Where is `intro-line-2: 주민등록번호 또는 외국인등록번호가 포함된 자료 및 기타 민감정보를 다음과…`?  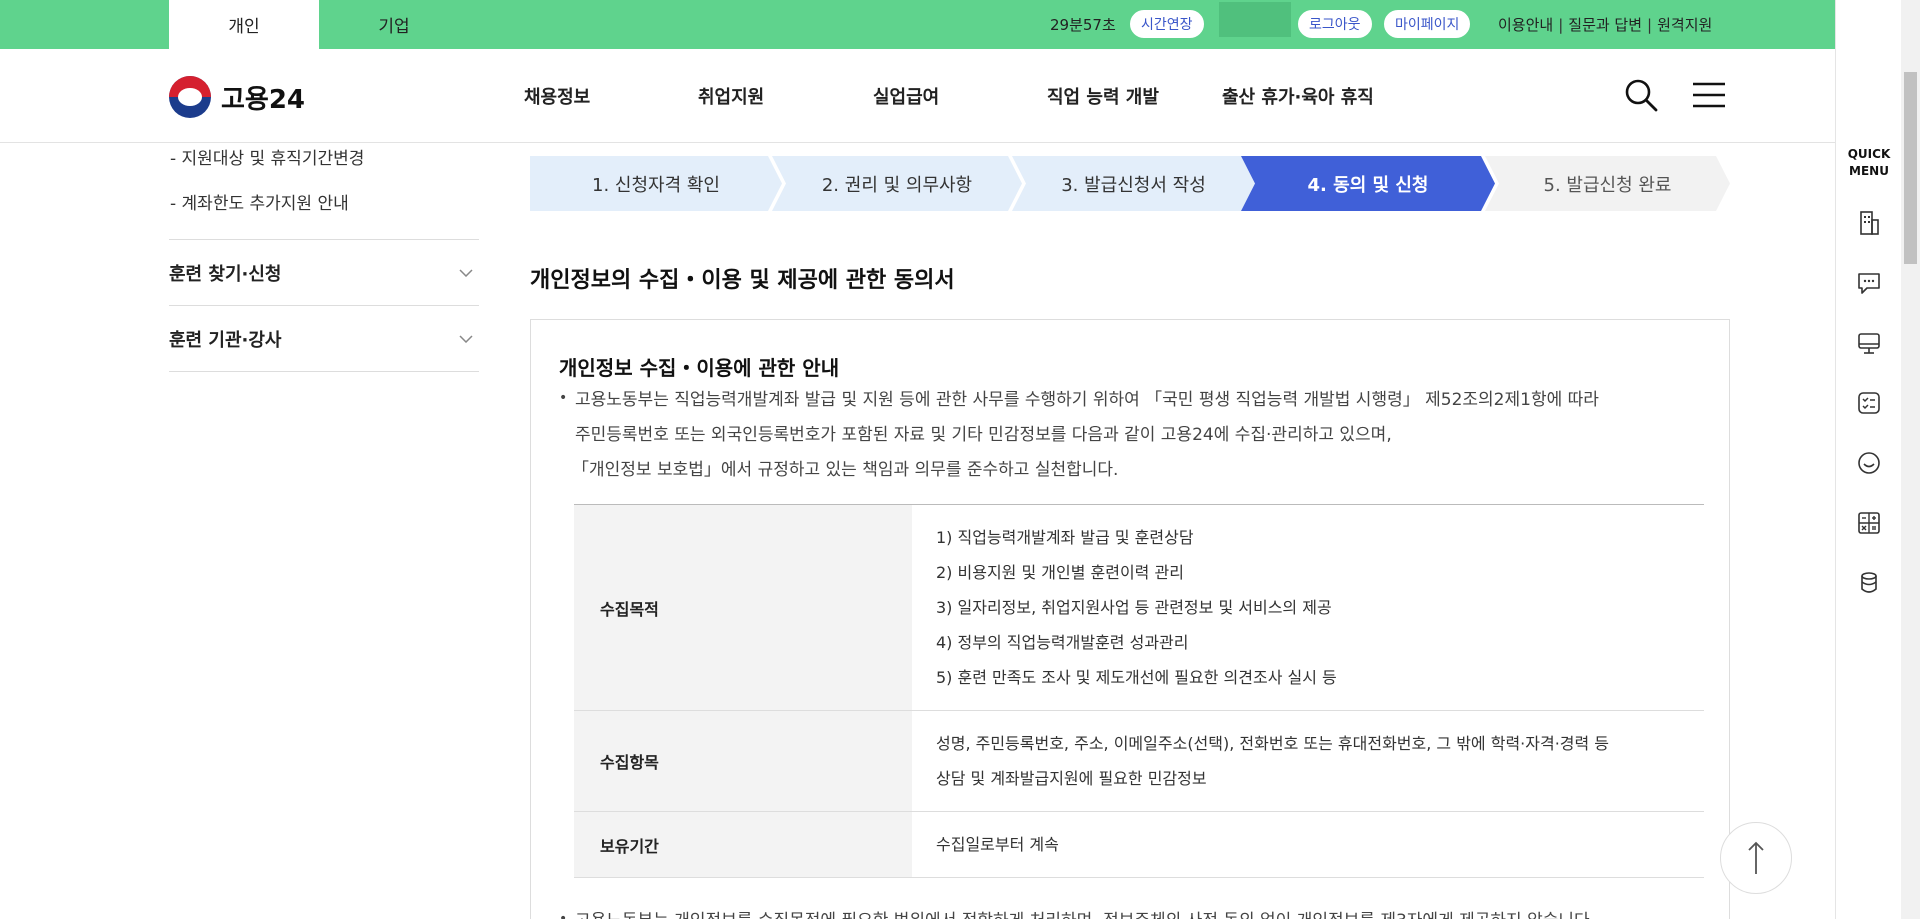
intro-line-2: 주민등록번호 또는 외국인등록번호가 포함된 자료 및 기타 민감정보를 다음과… is located at coordinates (983, 435).